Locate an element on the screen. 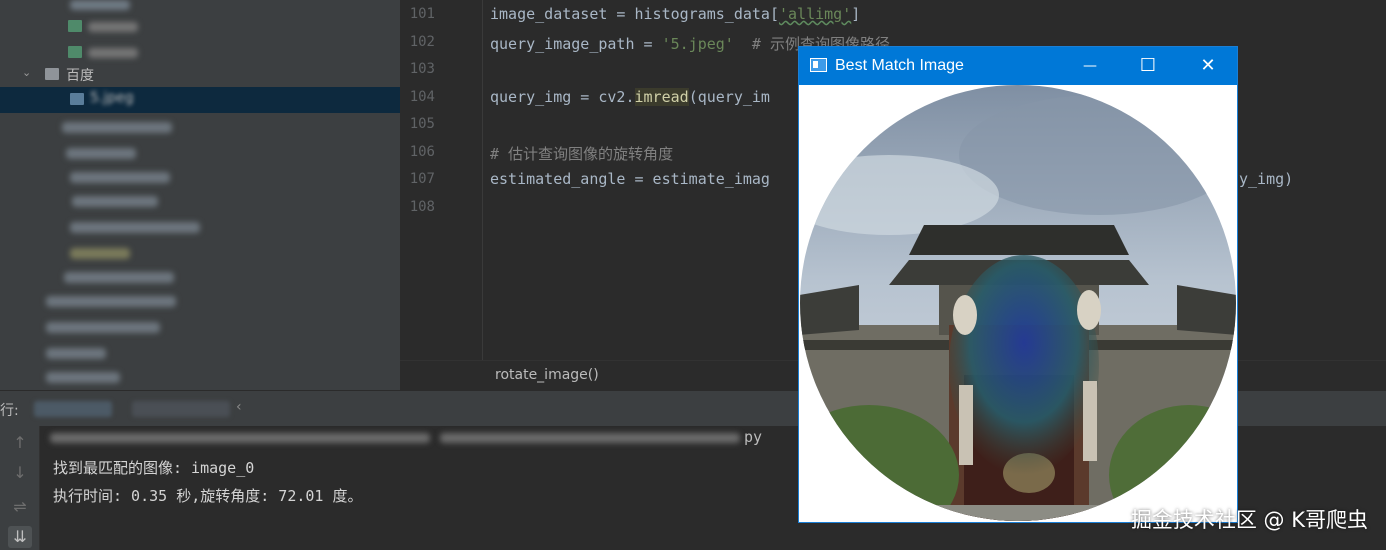 This screenshot has height=550, width=1386. code-text: query_image_path = is located at coordinates (576, 44).